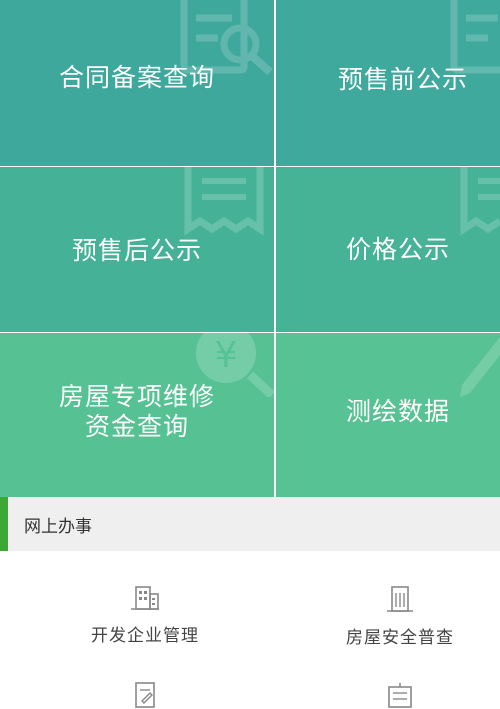  I want to click on tile-label-line1: 房屋专项维修, so click(136, 396).